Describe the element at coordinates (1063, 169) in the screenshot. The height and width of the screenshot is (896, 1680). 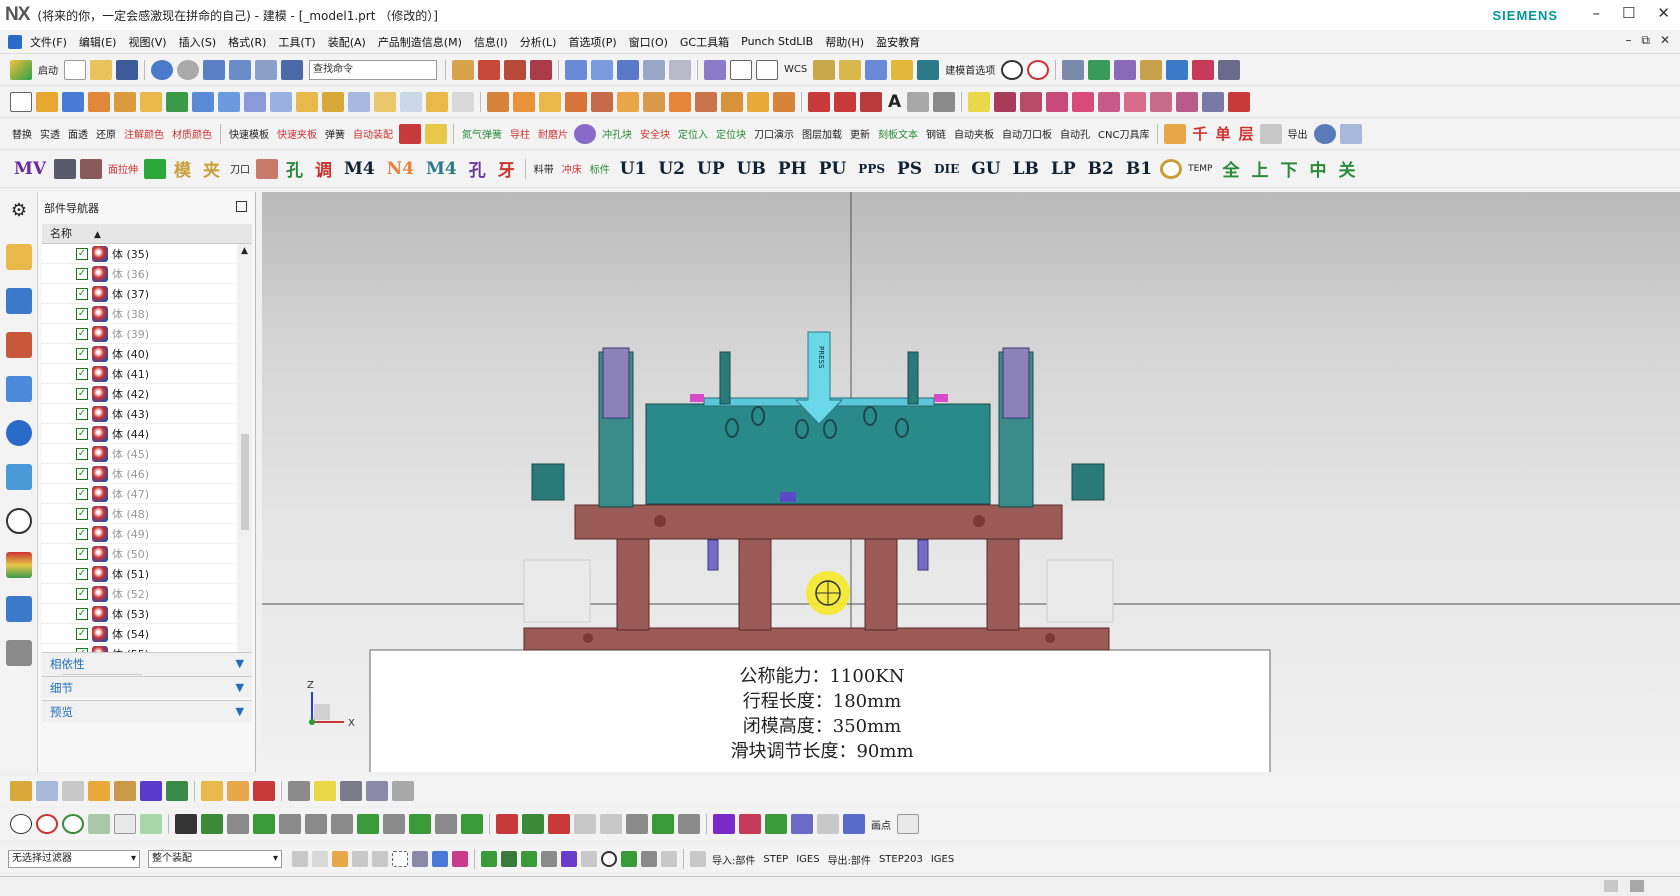
I see `lp-button: LP` at that location.